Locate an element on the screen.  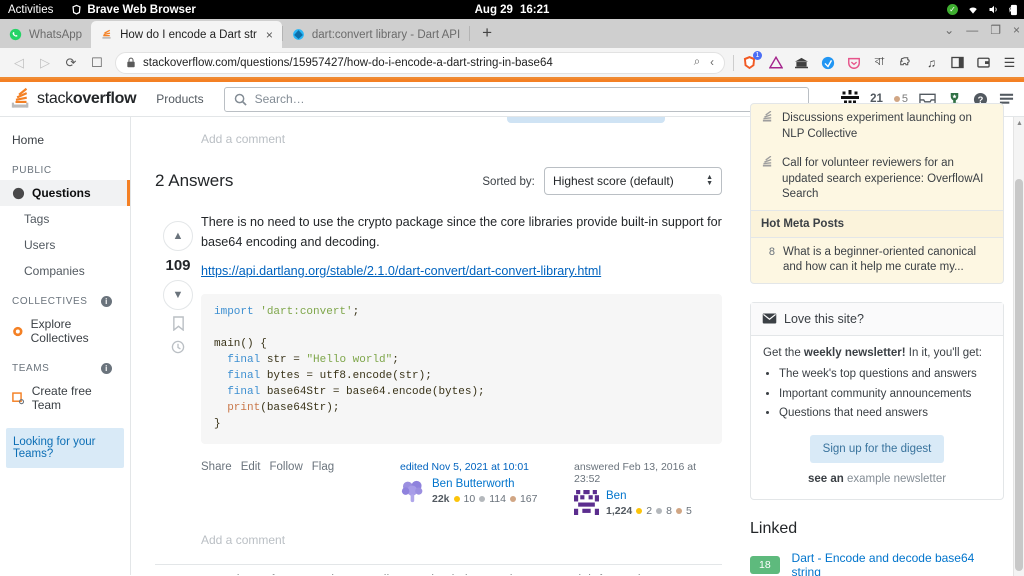
brave-vpn-icon is located at coordinates (827, 62).